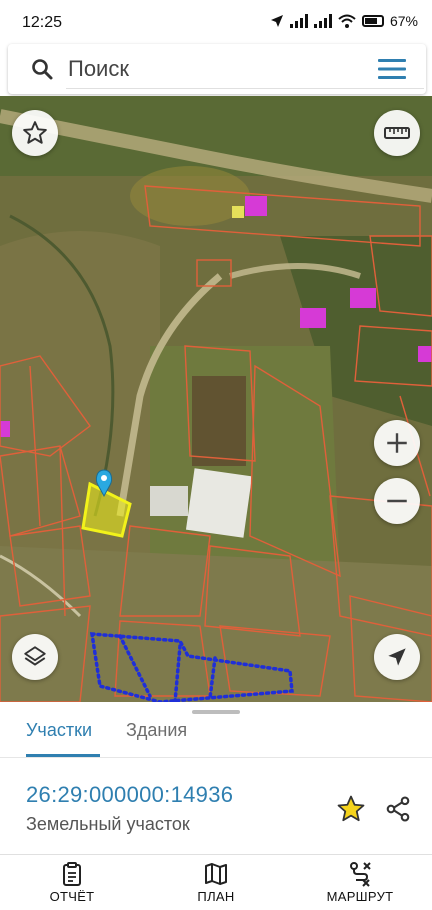 Image resolution: width=432 pixels, height=910 pixels. What do you see at coordinates (129, 795) in the screenshot?
I see `cadastral-number: 26:29:000000:14936` at bounding box center [129, 795].